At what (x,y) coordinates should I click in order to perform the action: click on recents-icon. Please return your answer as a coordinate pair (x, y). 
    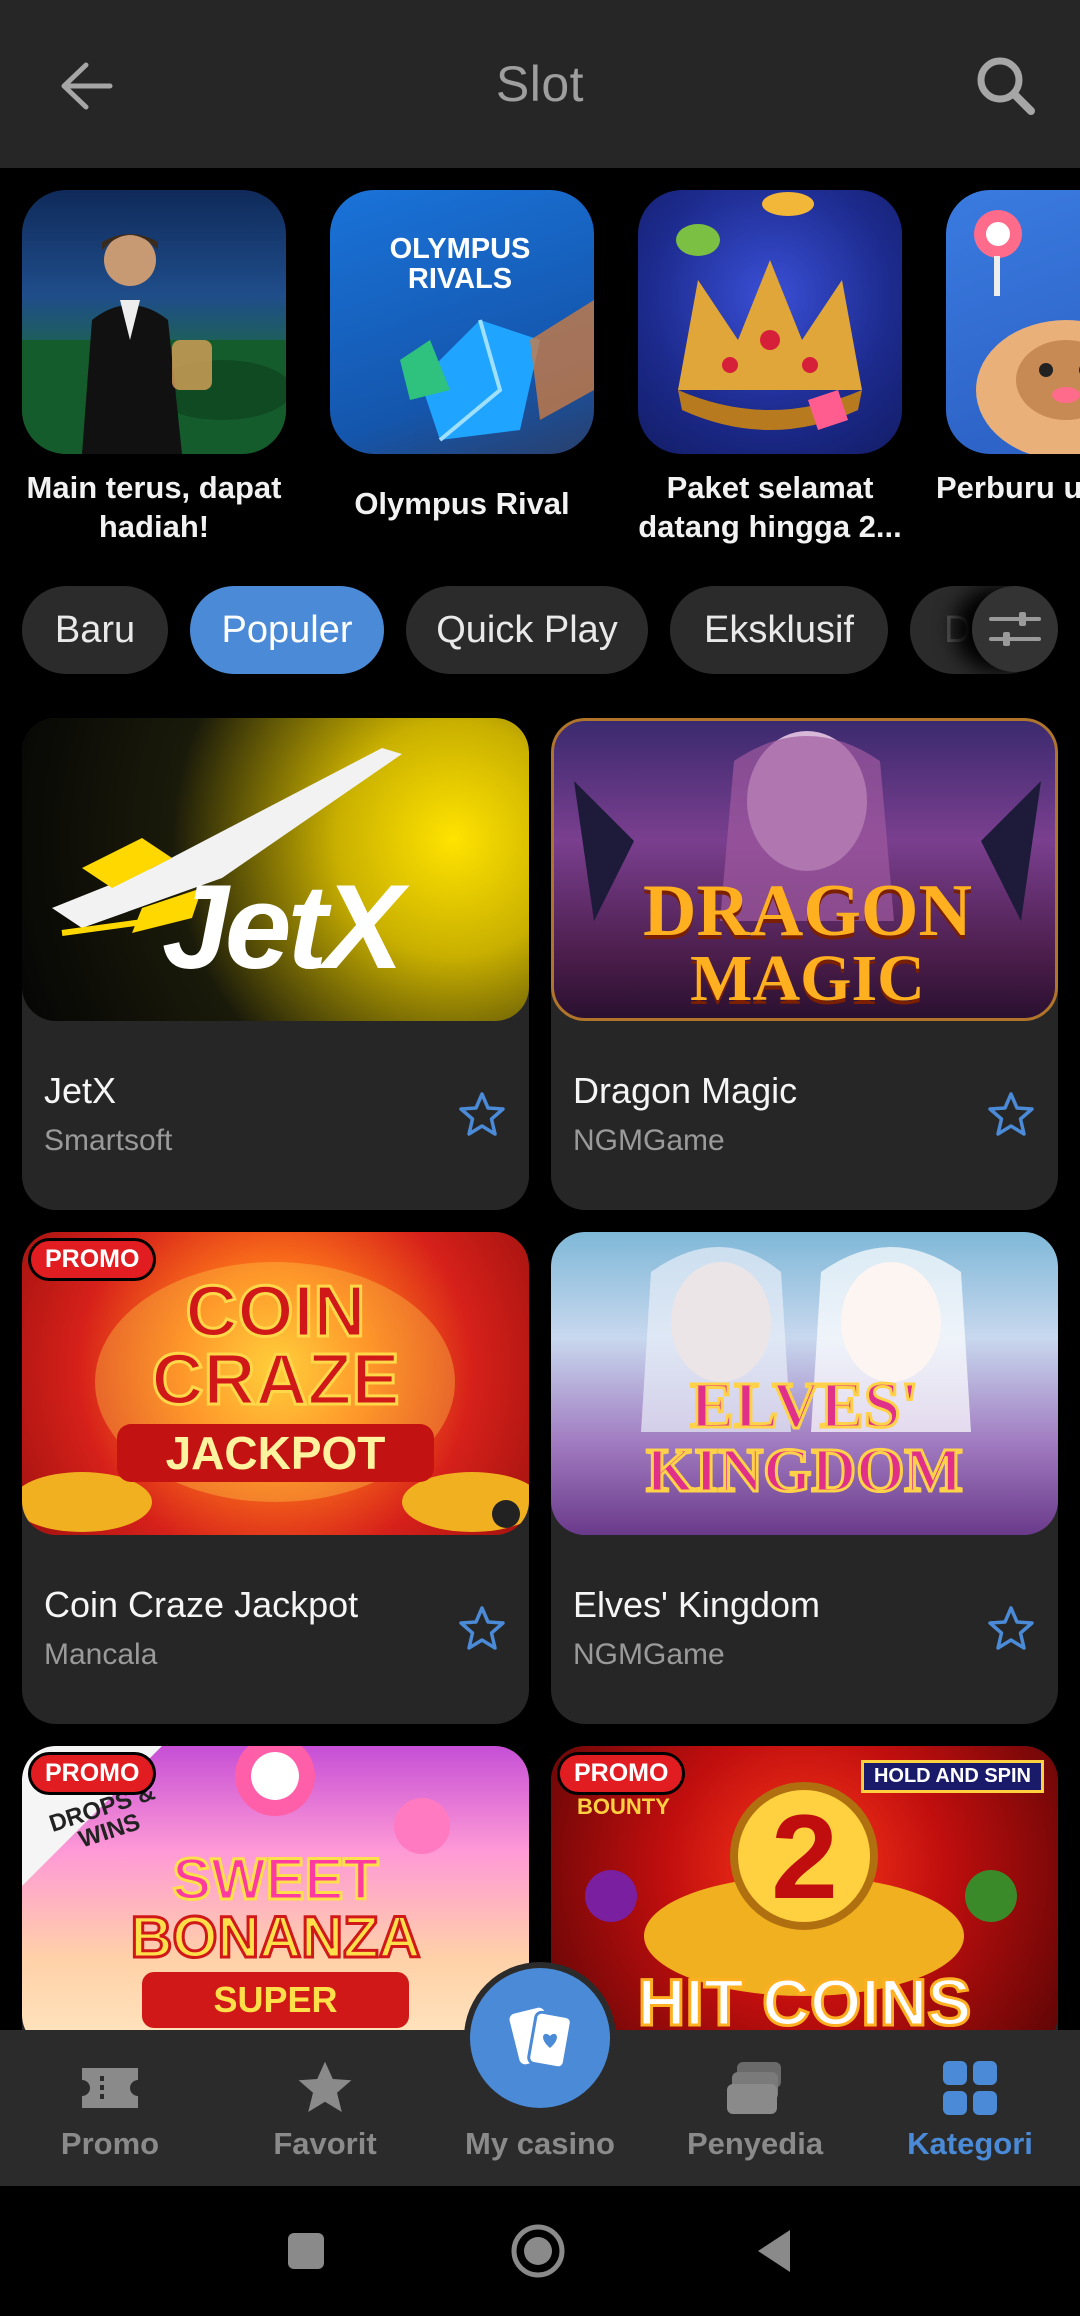
    Looking at the image, I should click on (306, 2251).